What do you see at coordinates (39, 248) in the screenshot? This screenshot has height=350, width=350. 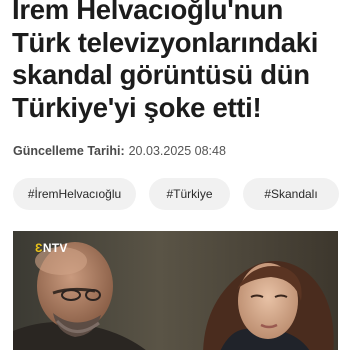 I see `ntv-logo-mark: Ɛ` at bounding box center [39, 248].